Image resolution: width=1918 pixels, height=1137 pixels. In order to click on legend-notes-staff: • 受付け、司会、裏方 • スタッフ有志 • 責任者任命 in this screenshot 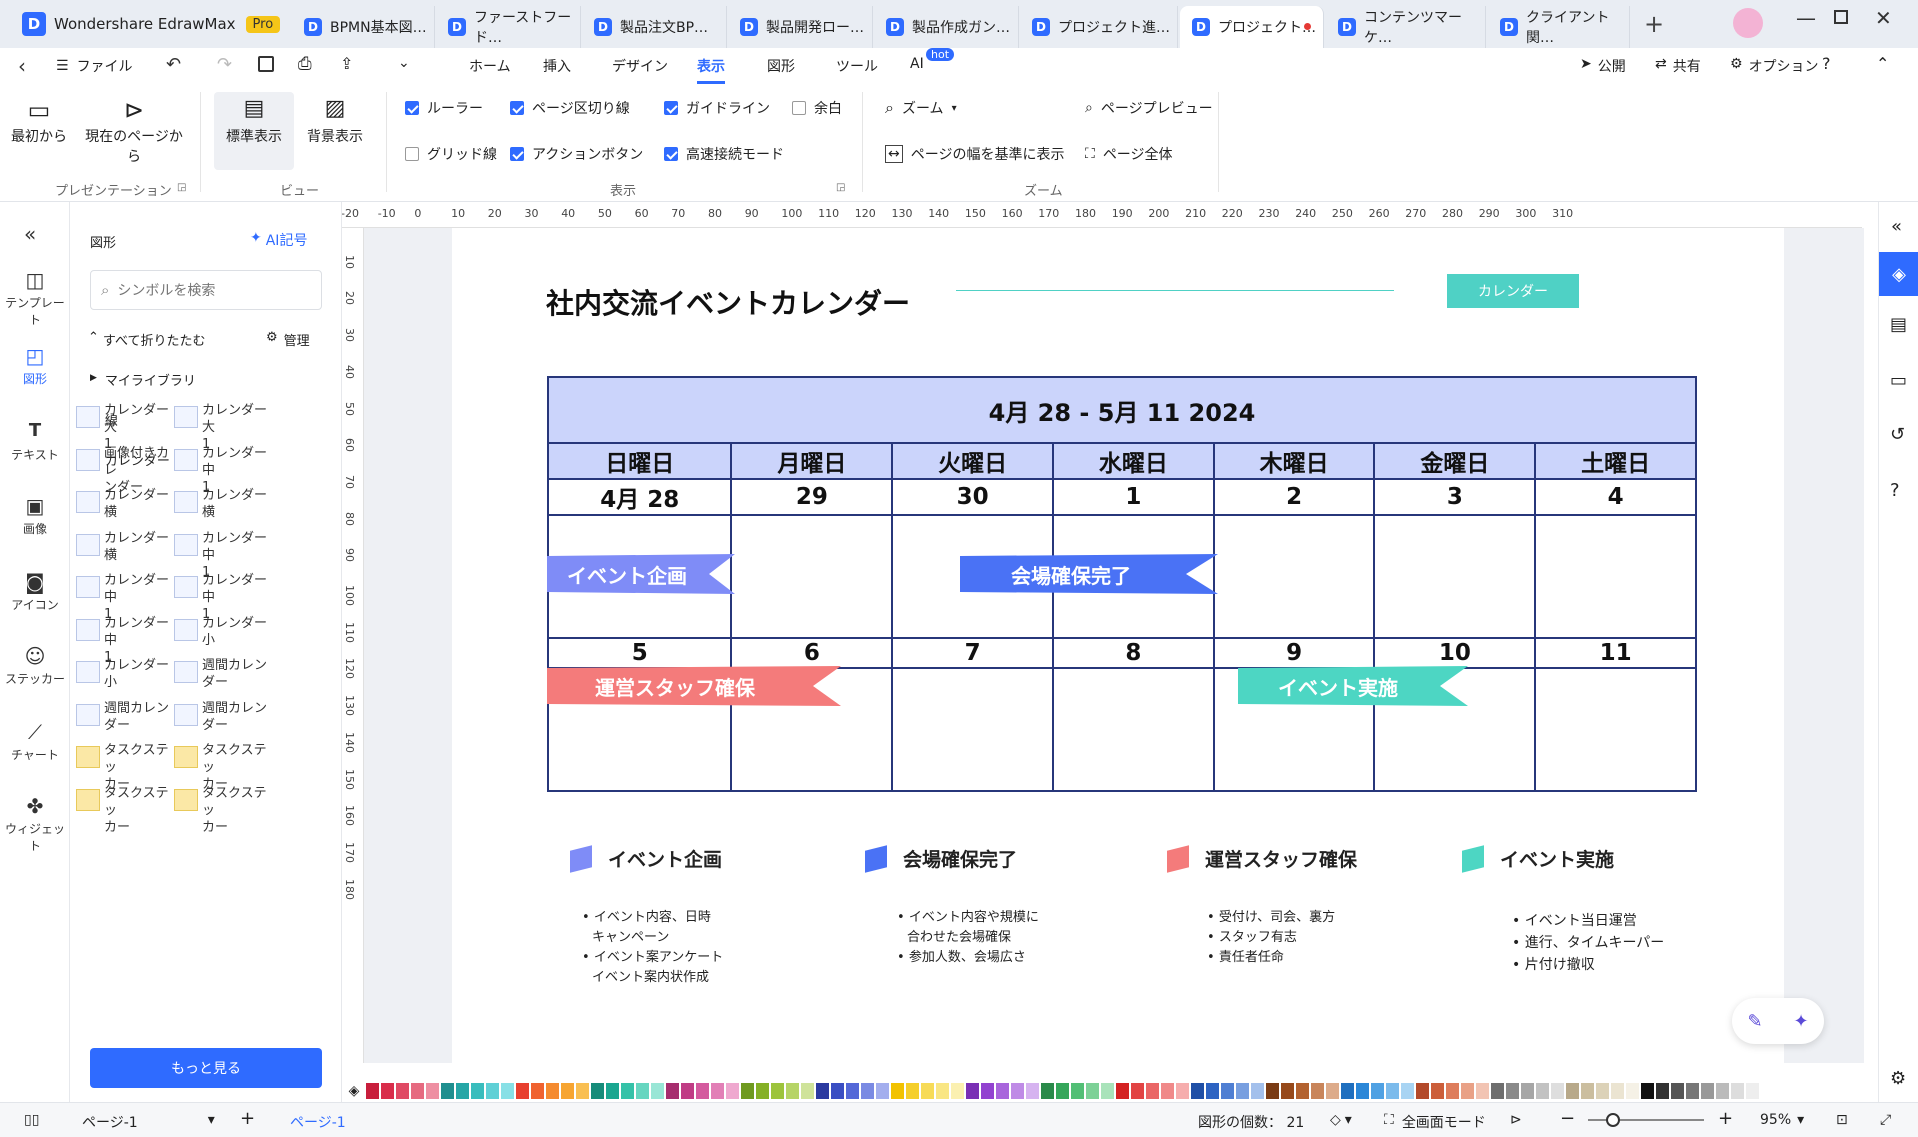, I will do `click(1271, 938)`.